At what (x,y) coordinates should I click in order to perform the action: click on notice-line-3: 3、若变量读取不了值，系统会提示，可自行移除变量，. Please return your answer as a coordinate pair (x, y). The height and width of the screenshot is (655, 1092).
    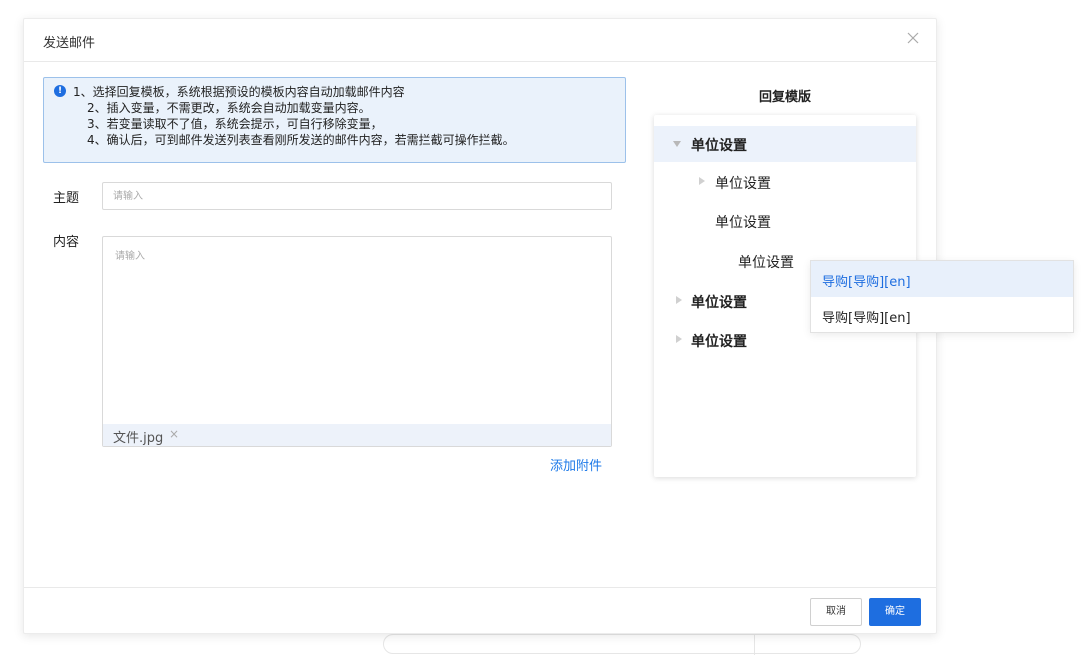
    Looking at the image, I should click on (235, 124).